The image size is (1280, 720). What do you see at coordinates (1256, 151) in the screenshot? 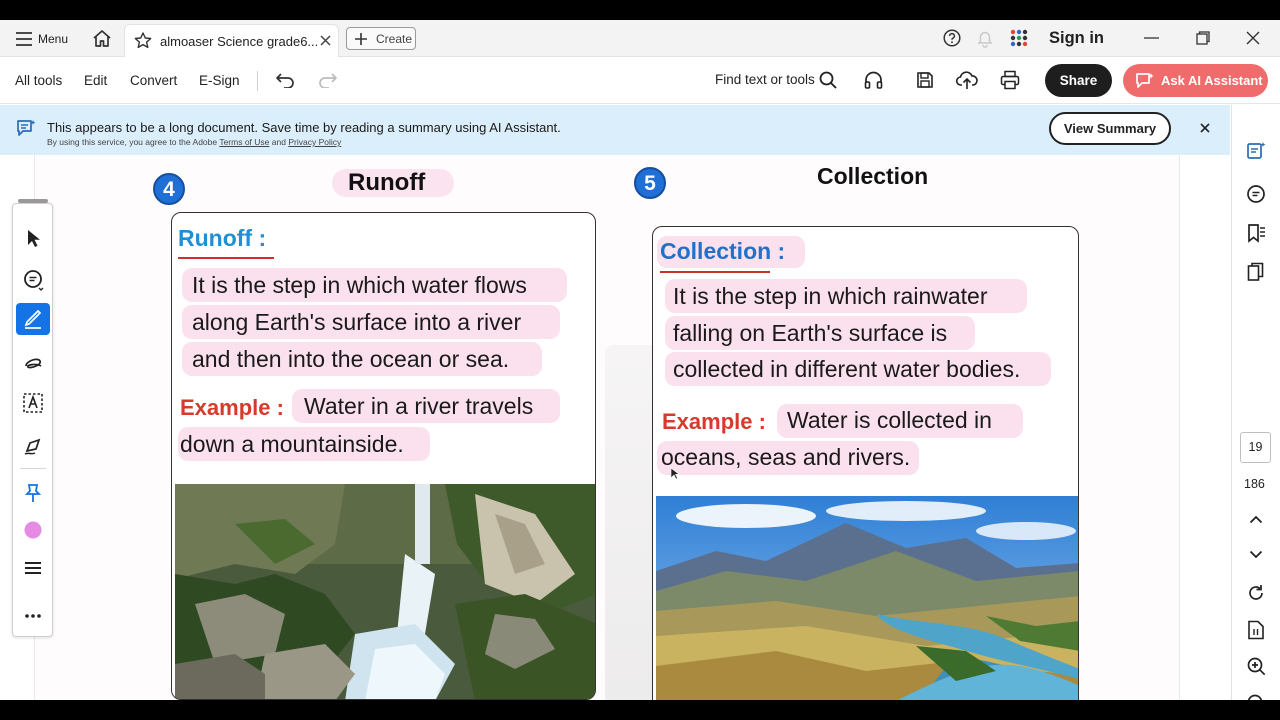
I see `ai-chat-icon` at bounding box center [1256, 151].